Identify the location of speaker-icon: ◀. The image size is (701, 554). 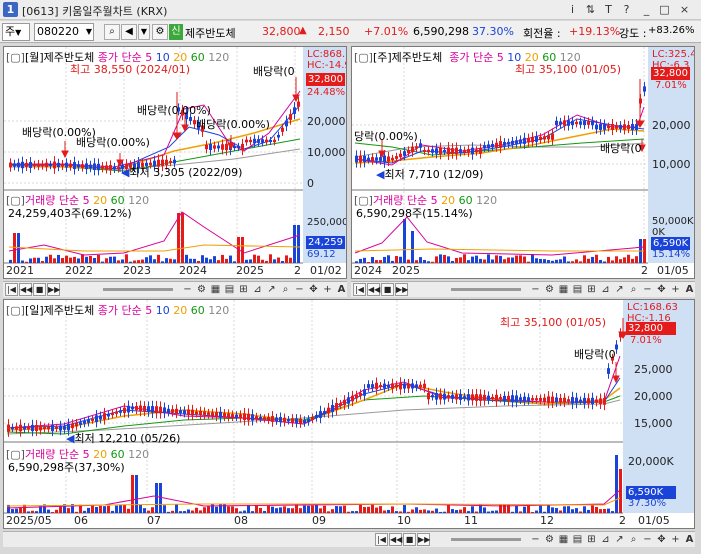
(129, 32).